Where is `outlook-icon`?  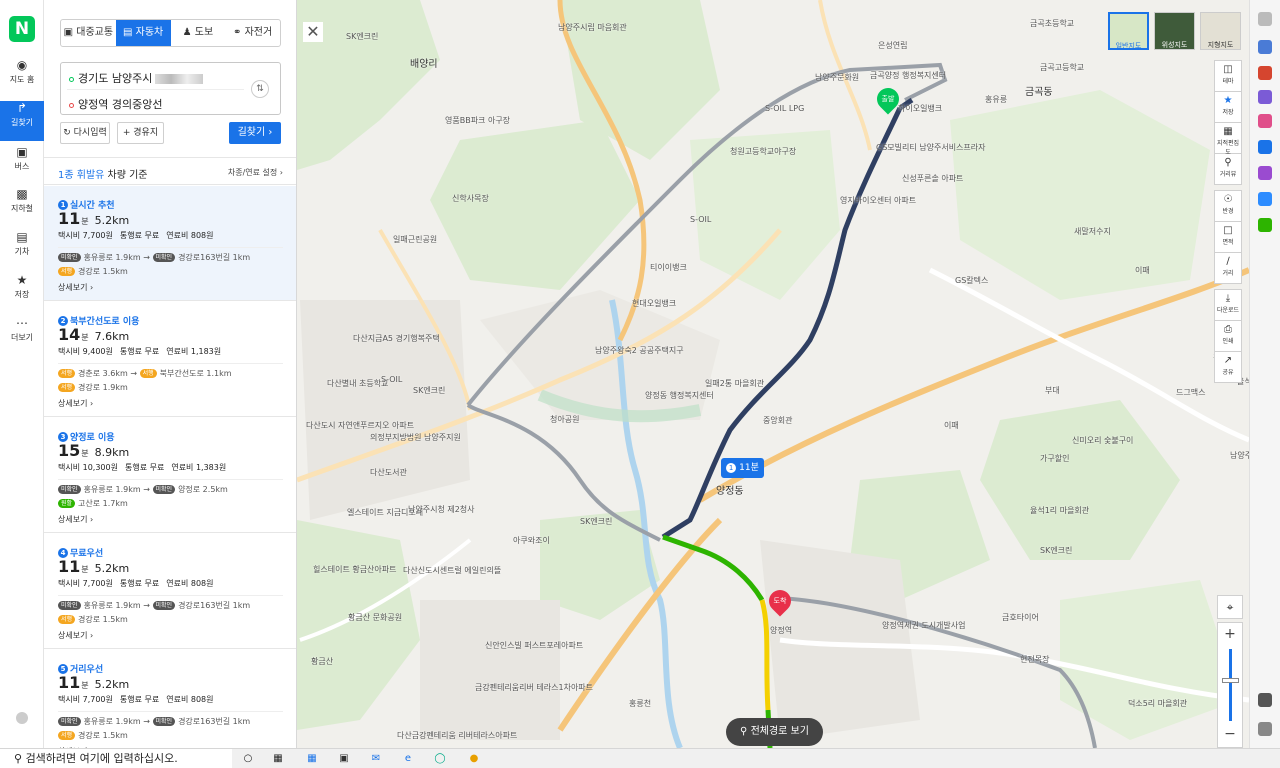 outlook-icon is located at coordinates (1265, 147).